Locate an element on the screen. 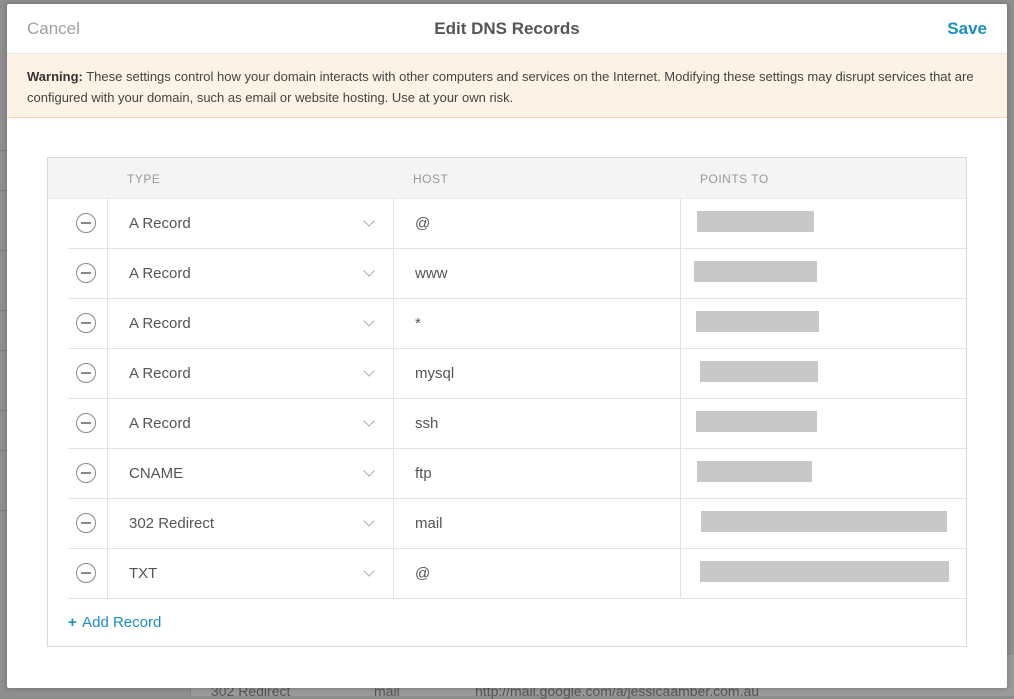 The width and height of the screenshot is (1014, 699). record-type-value: CNAME is located at coordinates (156, 473).